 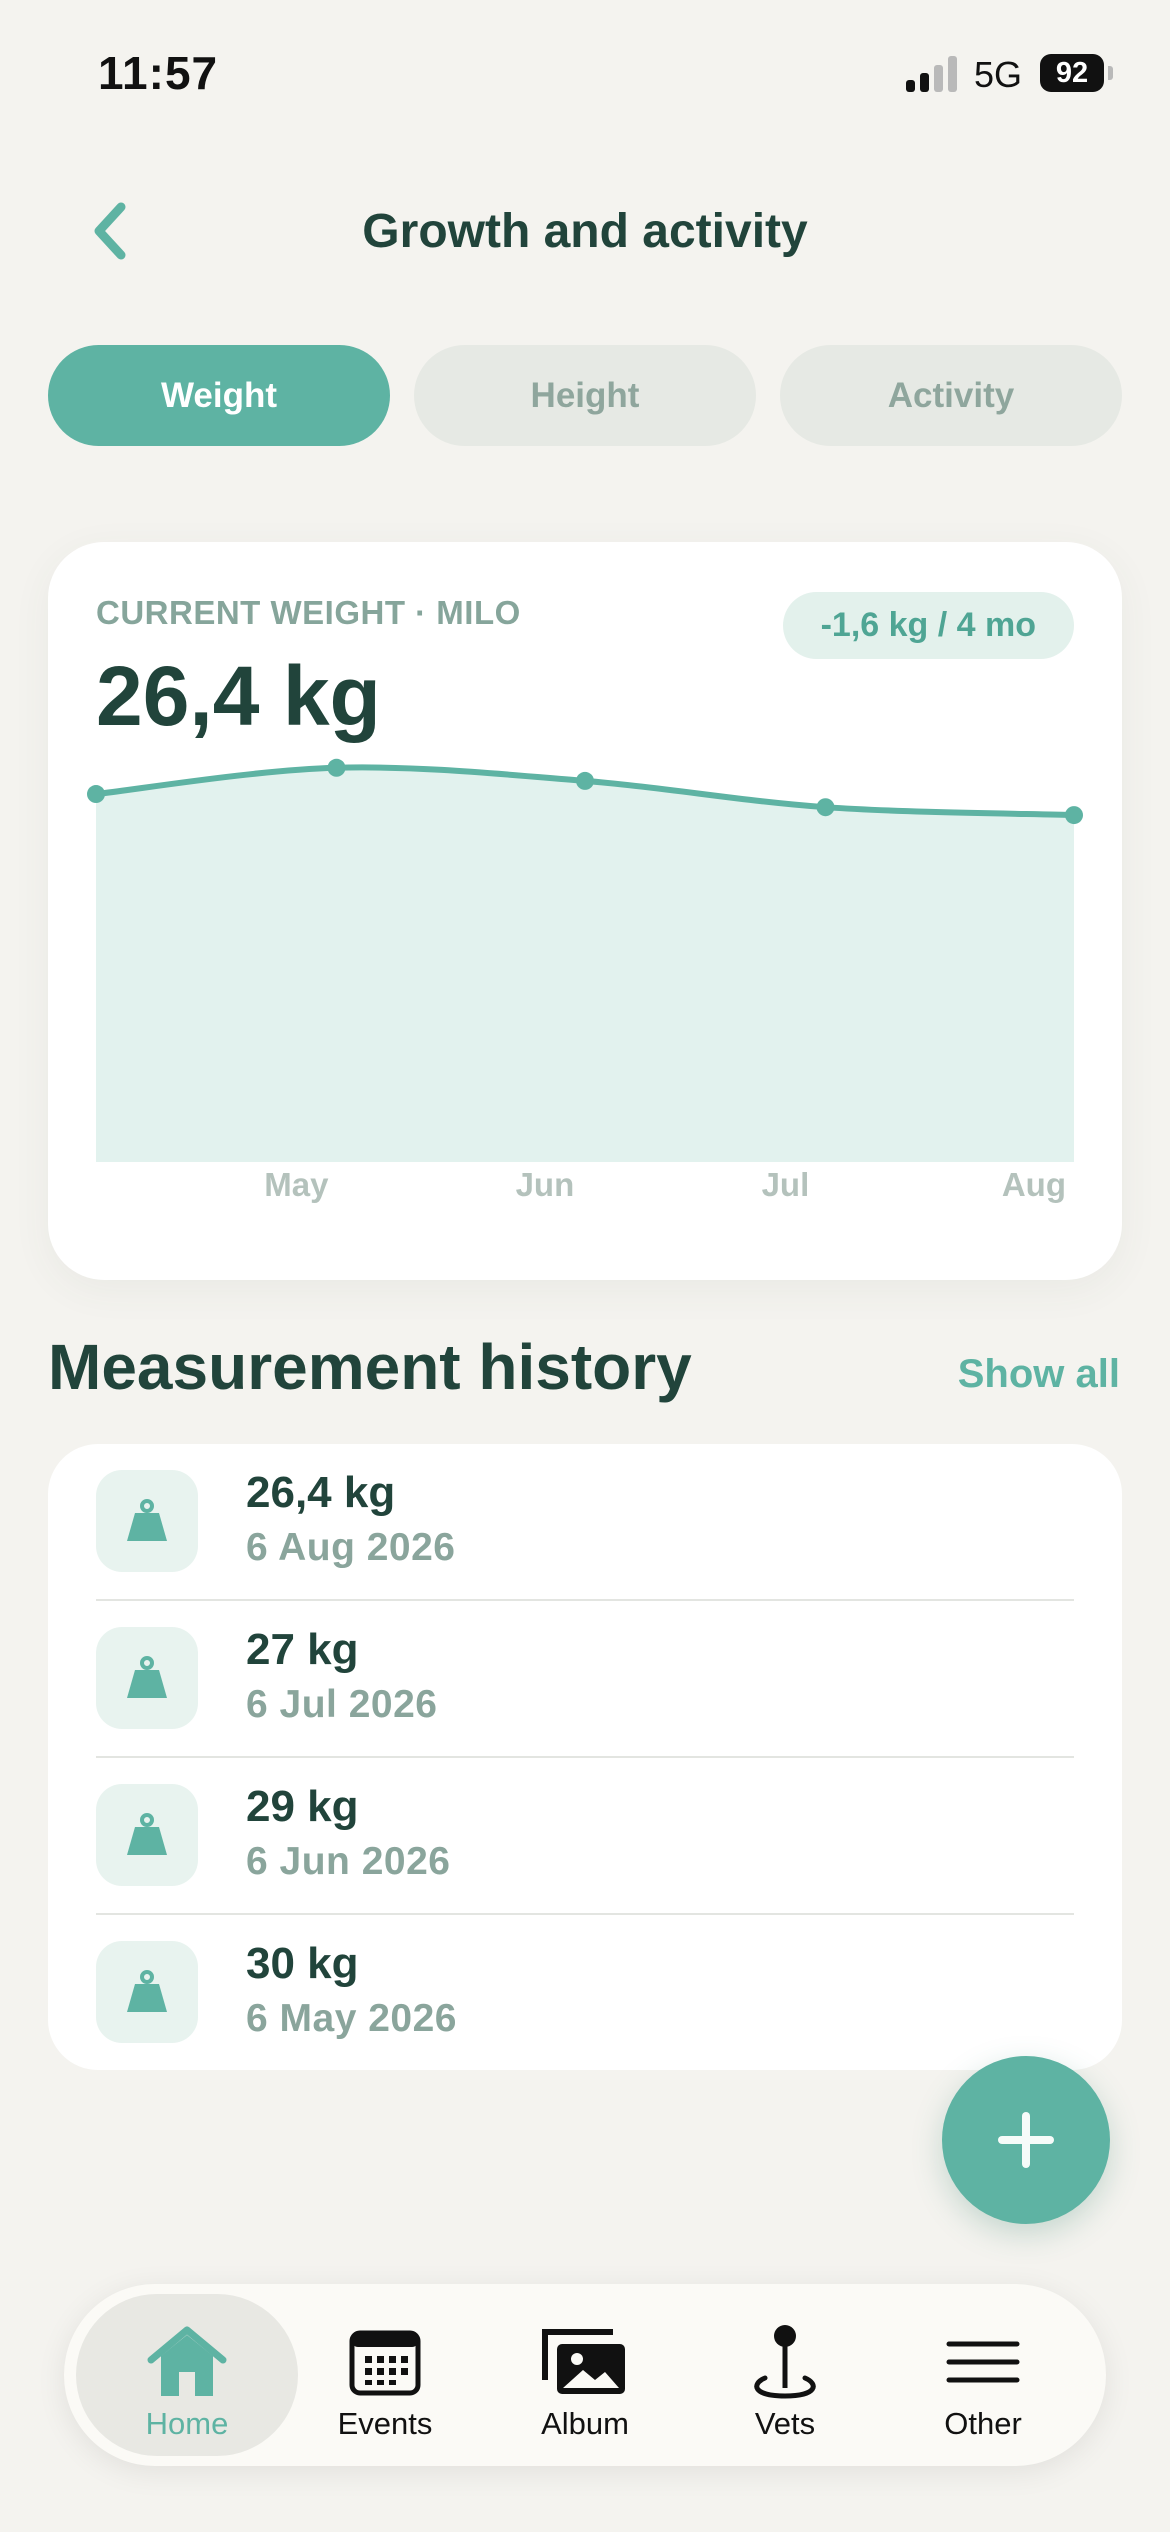 What do you see at coordinates (545, 1184) in the screenshot?
I see `x-tick-label: Jun` at bounding box center [545, 1184].